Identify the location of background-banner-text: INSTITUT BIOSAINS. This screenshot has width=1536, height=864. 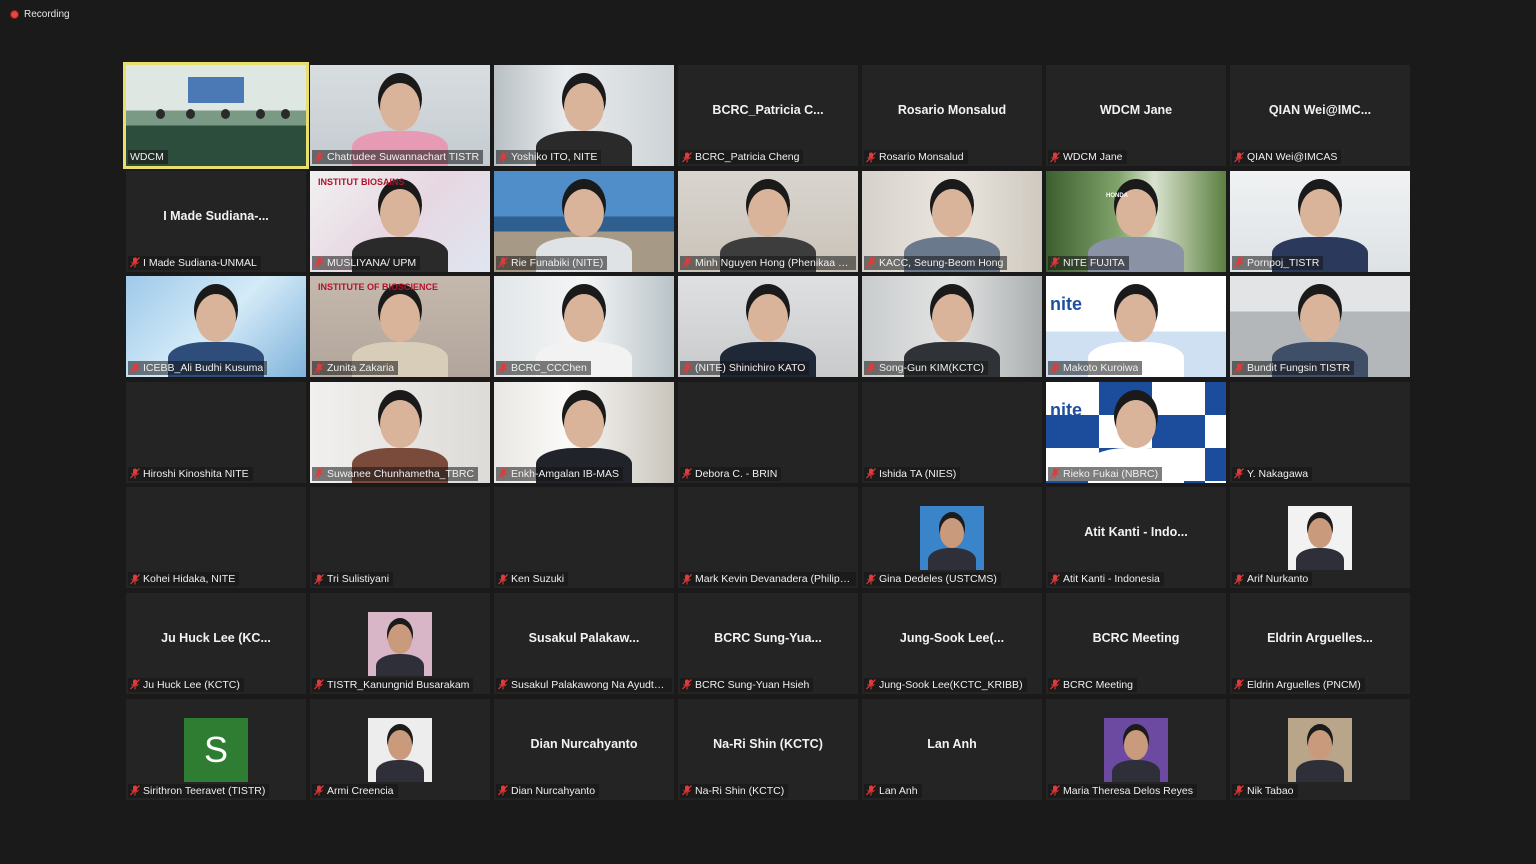
(361, 181).